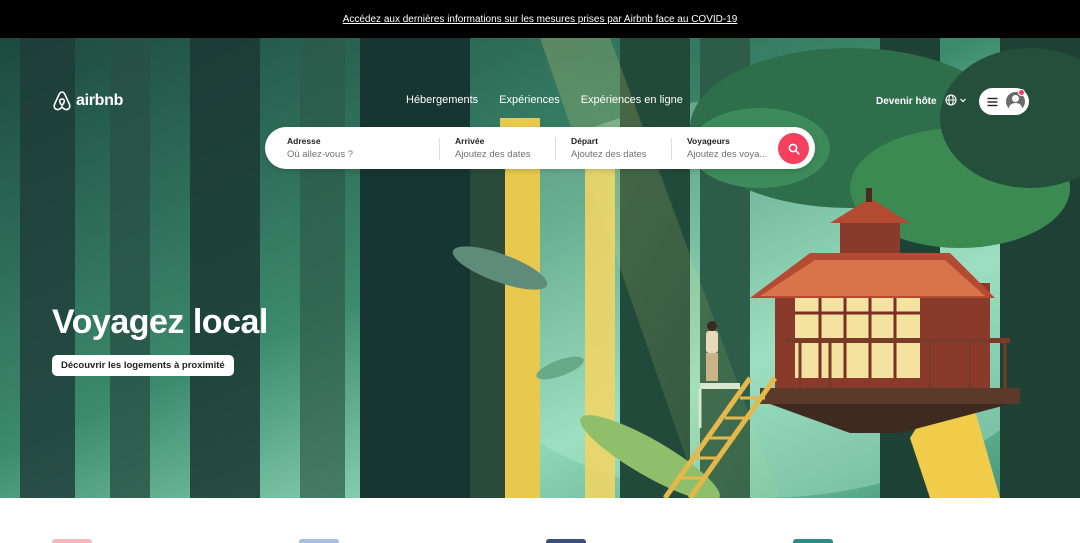  What do you see at coordinates (470, 141) in the screenshot?
I see `checkin-label: Arrivée` at bounding box center [470, 141].